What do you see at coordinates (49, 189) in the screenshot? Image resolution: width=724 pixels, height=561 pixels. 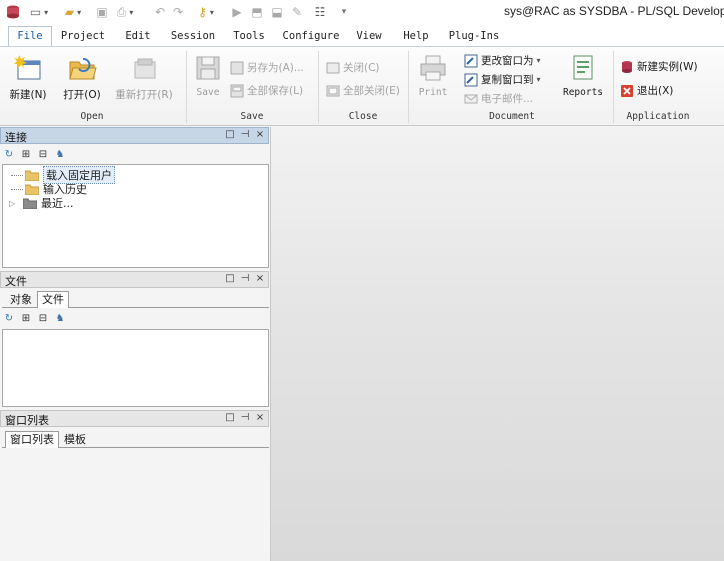 I see `tree-item-history: 输入历史` at bounding box center [49, 189].